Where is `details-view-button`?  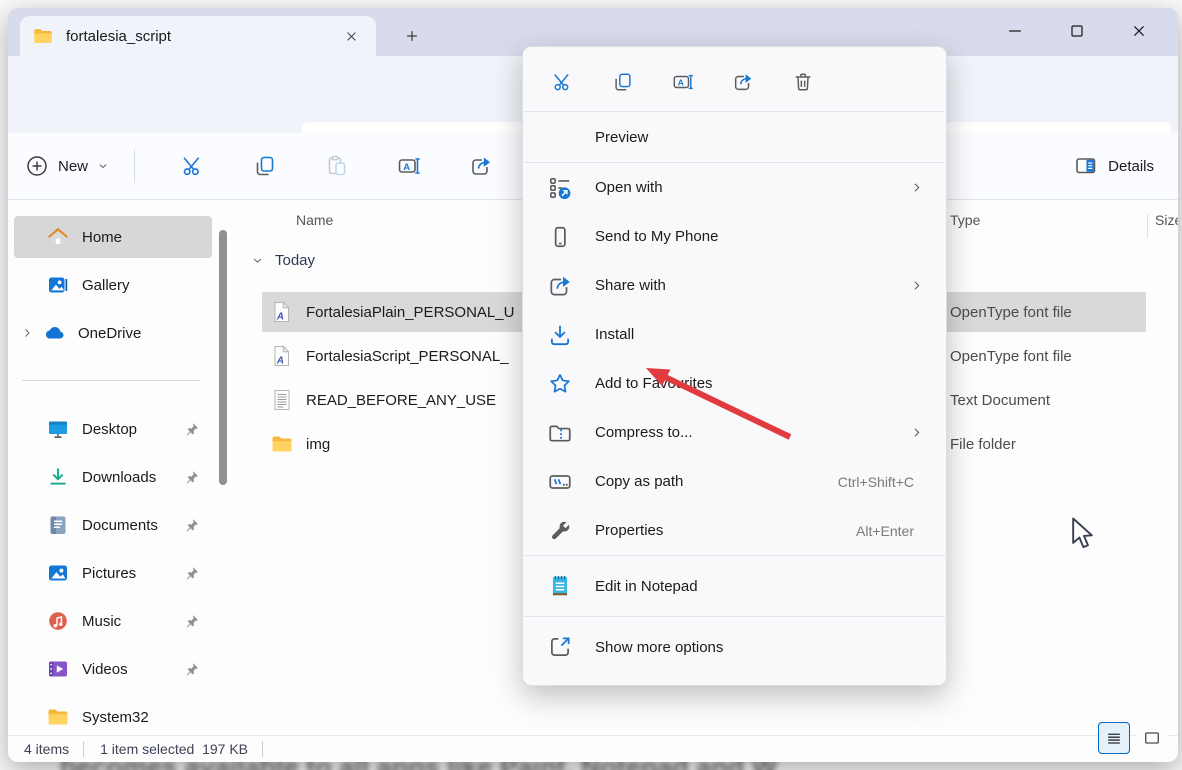
details-view-button is located at coordinates (1114, 738).